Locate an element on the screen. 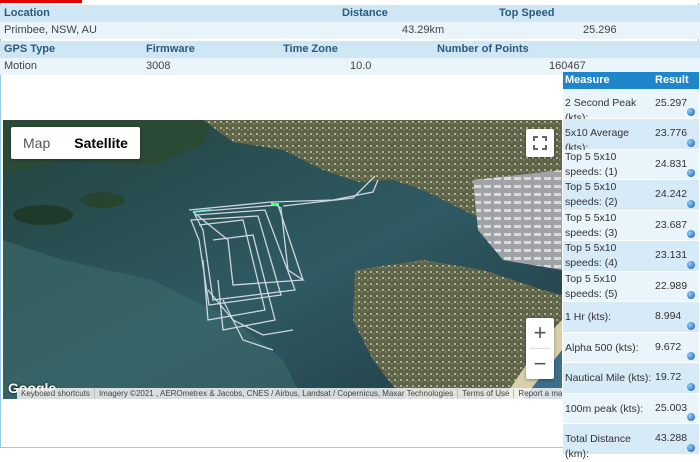 The width and height of the screenshot is (700, 462). gps-type-value: Motion is located at coordinates (21, 66).